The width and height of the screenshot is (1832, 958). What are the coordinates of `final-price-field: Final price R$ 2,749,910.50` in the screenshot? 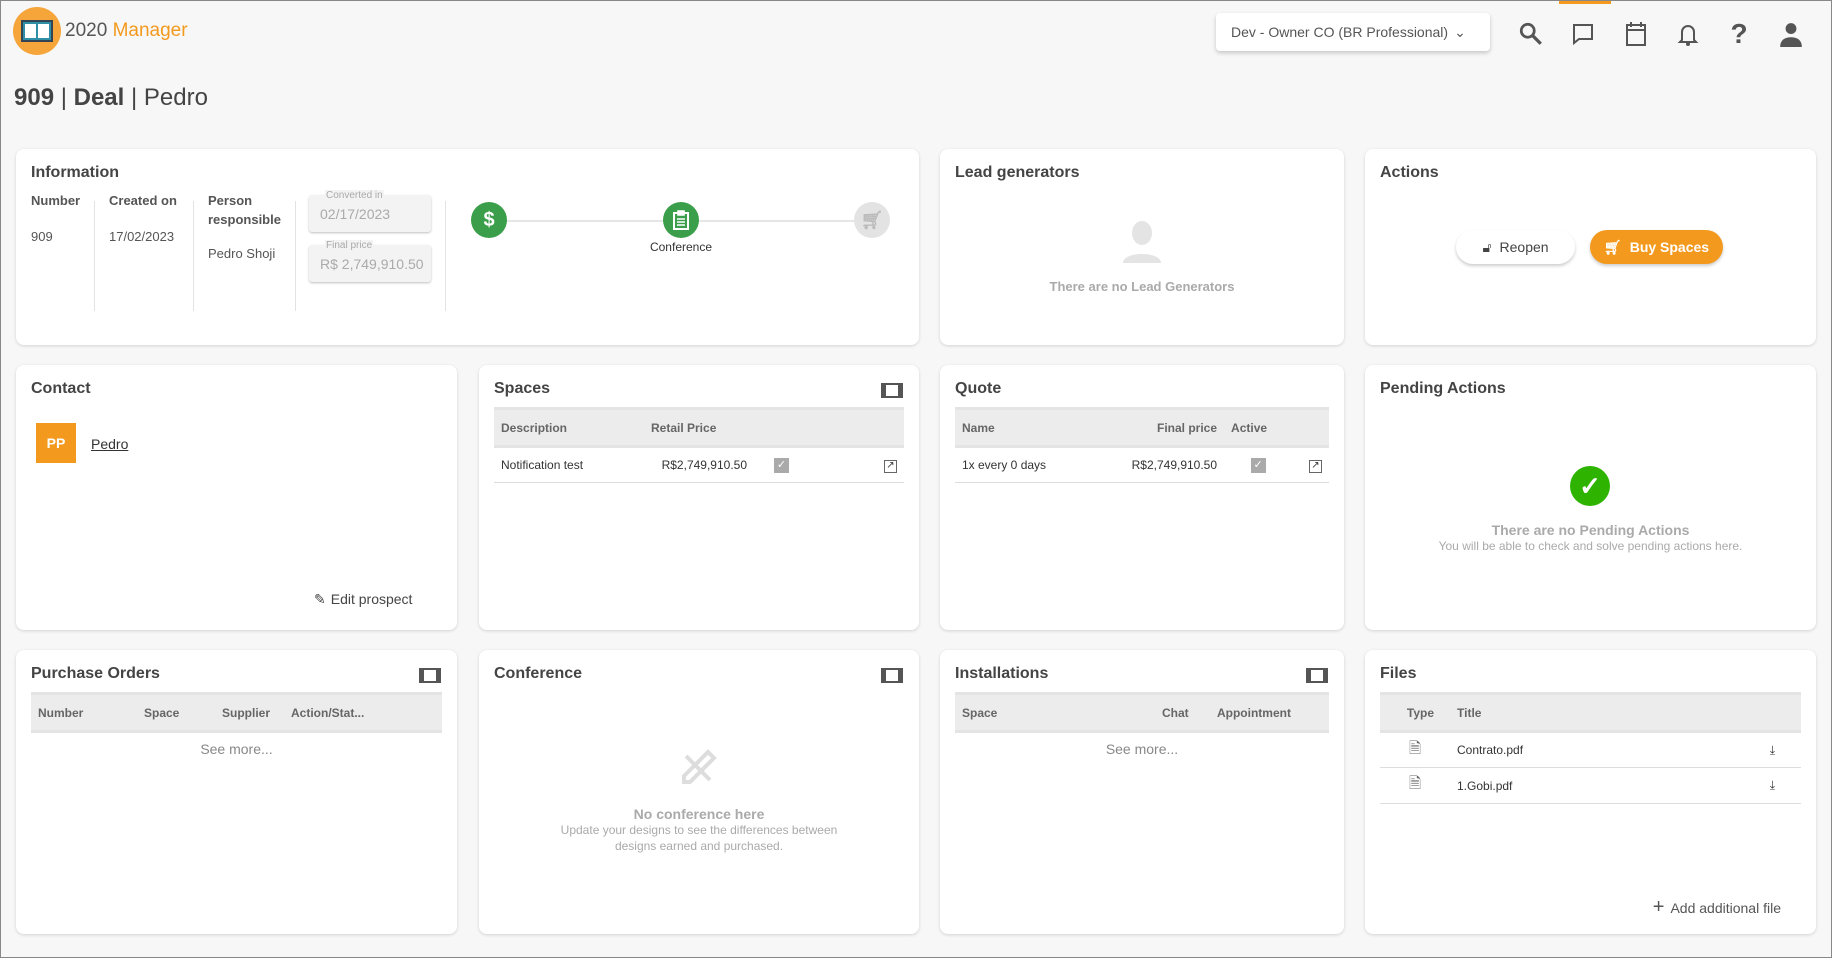 It's located at (370, 261).